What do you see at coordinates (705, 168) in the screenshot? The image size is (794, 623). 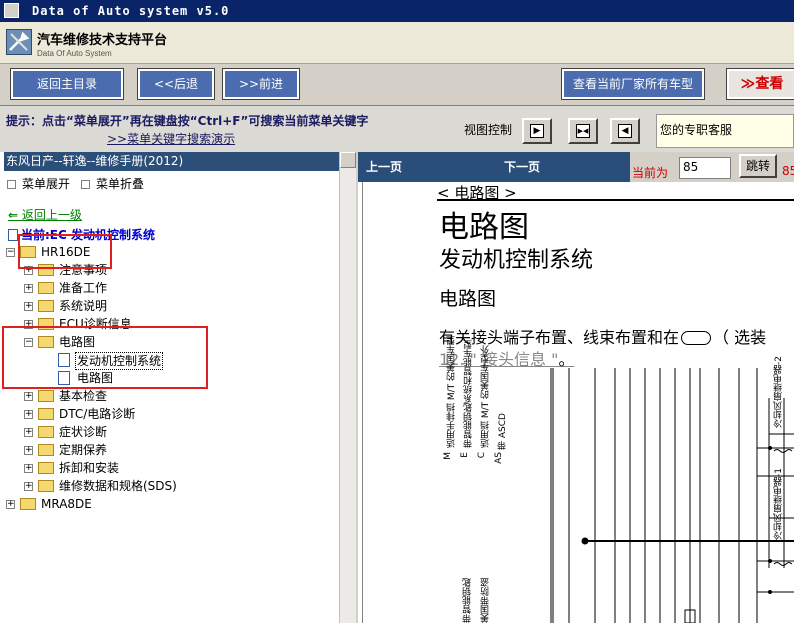 I see `page-number-input: 85` at bounding box center [705, 168].